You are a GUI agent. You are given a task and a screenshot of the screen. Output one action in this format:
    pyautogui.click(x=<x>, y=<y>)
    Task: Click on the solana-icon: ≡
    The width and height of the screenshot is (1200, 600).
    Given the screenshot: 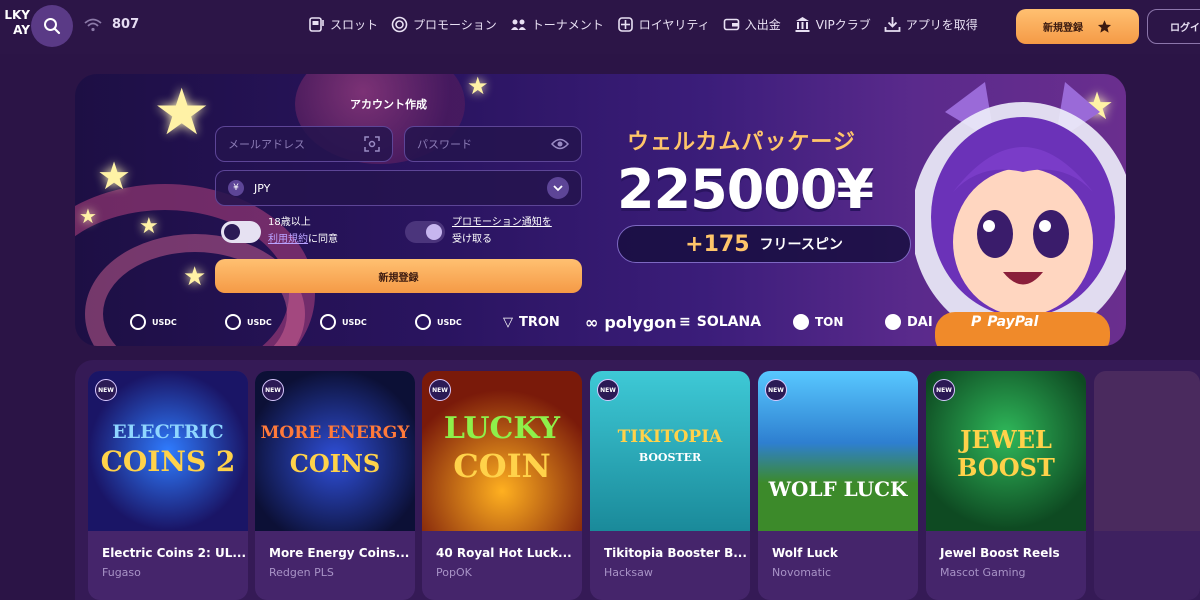 What is the action you would take?
    pyautogui.click(x=685, y=322)
    